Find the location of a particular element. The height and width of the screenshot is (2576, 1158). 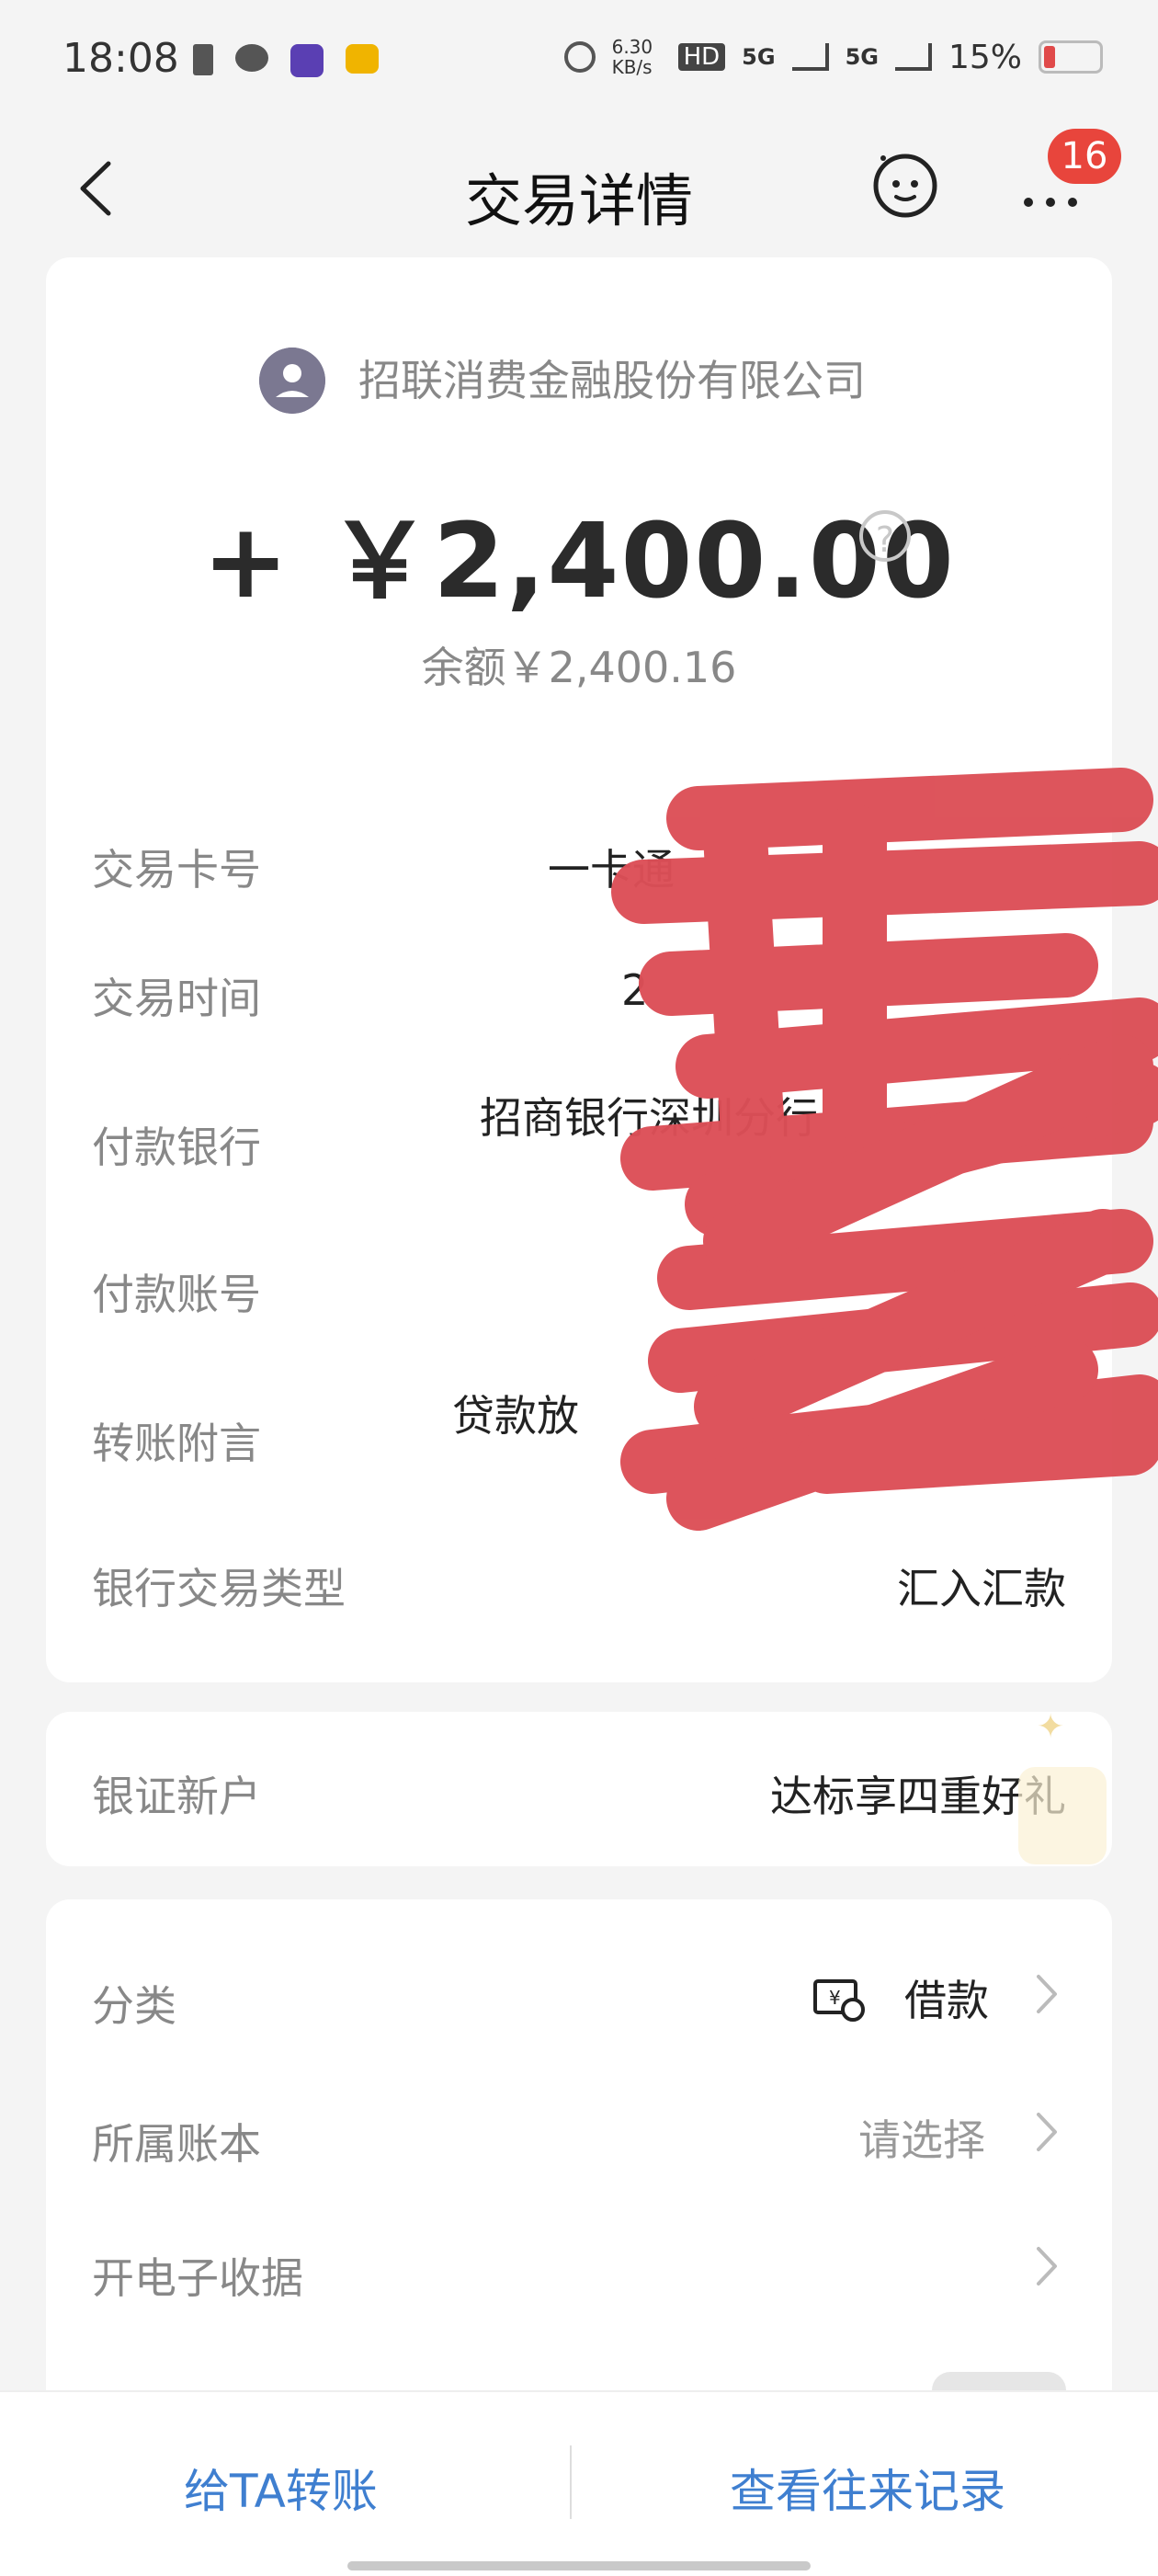

row-label-memo: 转账附言 is located at coordinates (177, 1443).